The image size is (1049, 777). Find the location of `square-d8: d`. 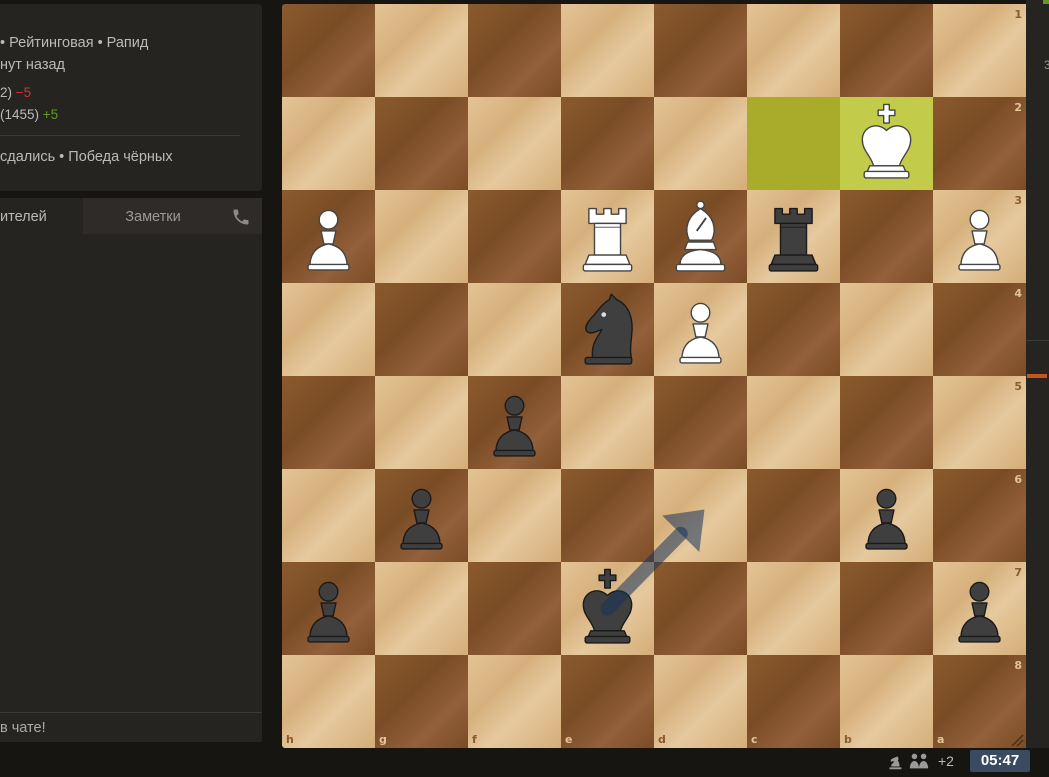

square-d8: d is located at coordinates (700, 701).